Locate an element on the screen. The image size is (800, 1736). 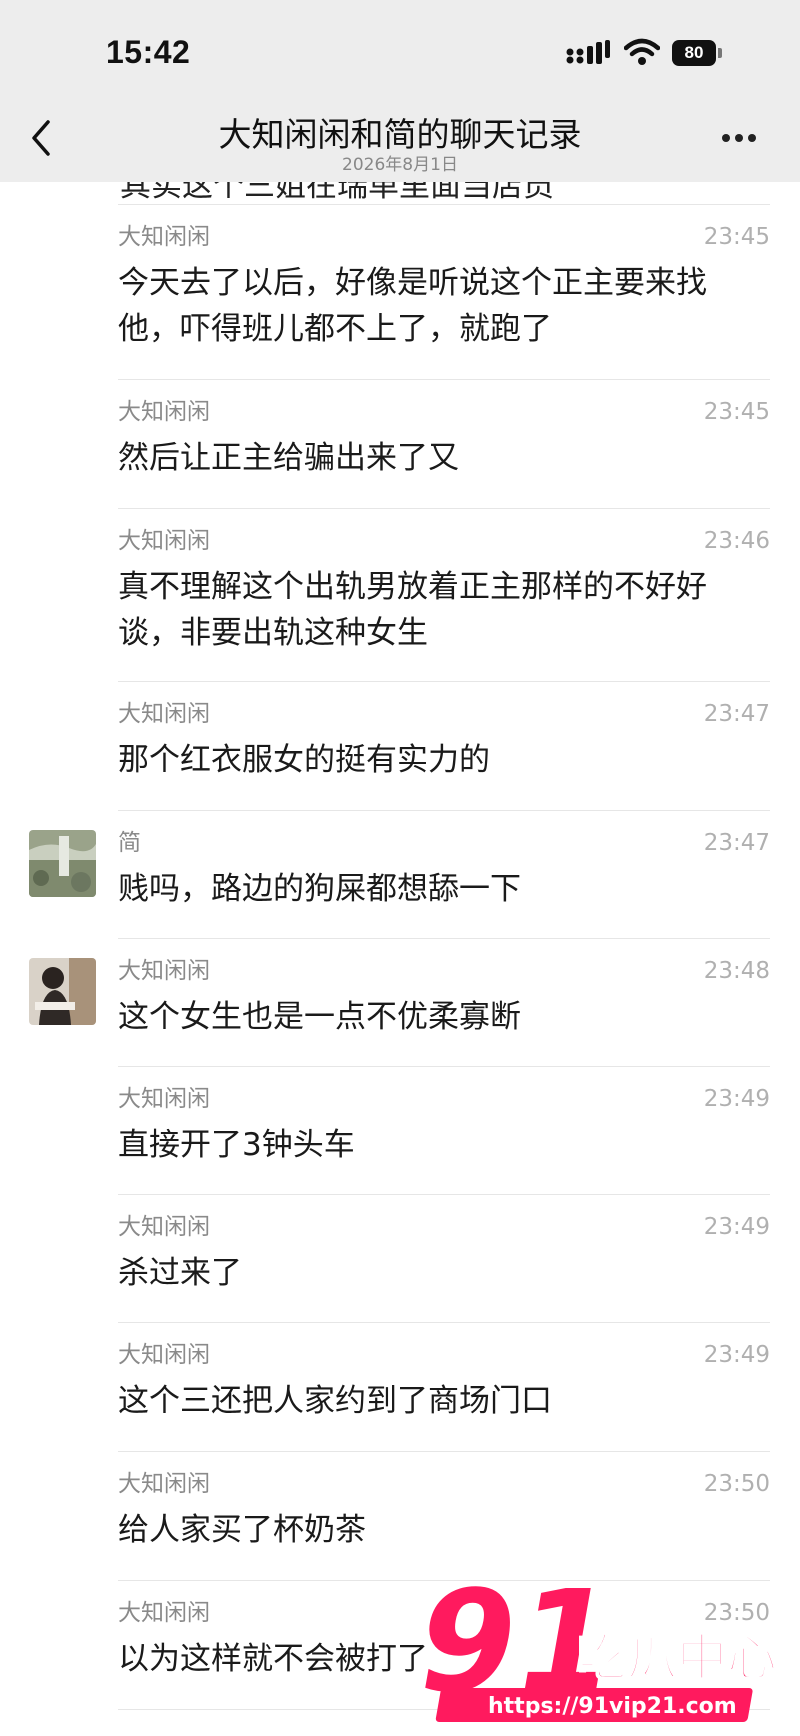
chat-header: 大知闲闲和简的聊天记录 2026年8月1日 is located at coordinates (400, 139).